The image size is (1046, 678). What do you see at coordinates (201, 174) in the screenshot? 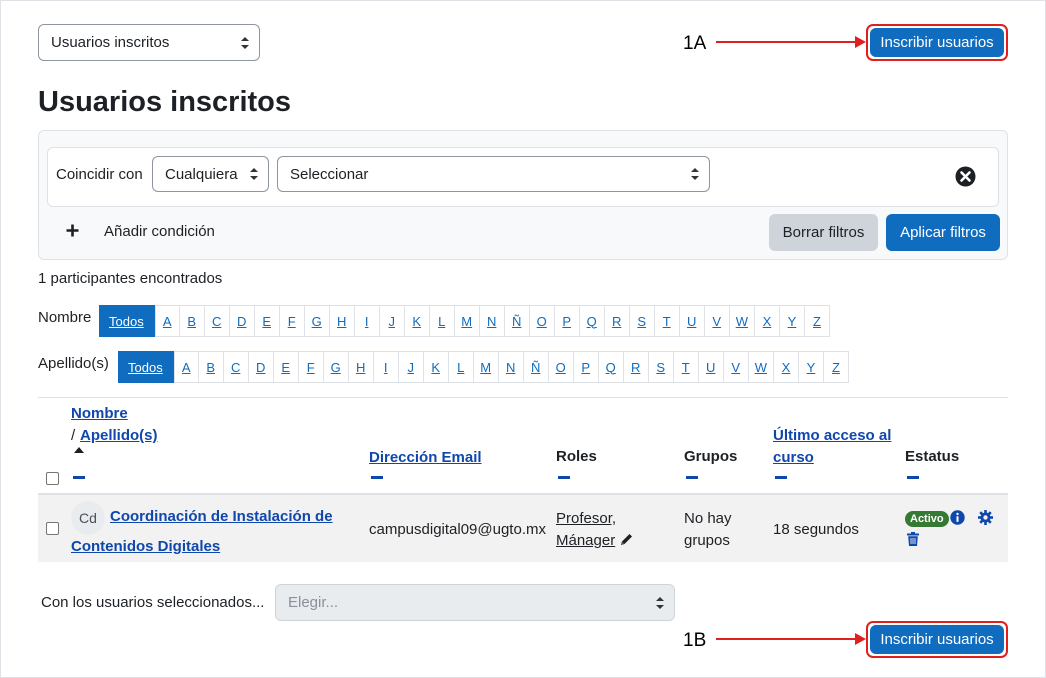
I see `match-select-value: Cualquiera` at bounding box center [201, 174].